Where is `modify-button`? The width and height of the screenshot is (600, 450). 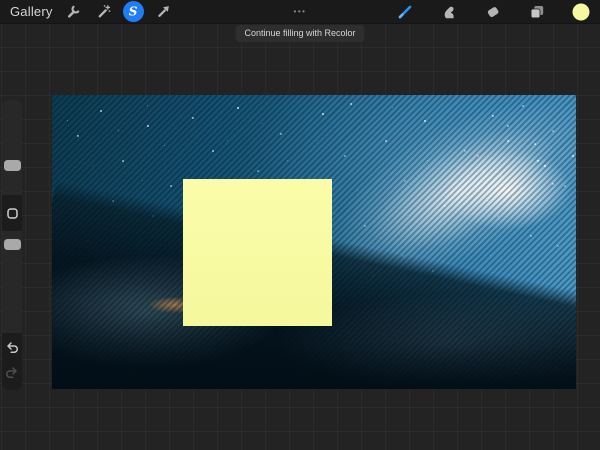 modify-button is located at coordinates (12, 213).